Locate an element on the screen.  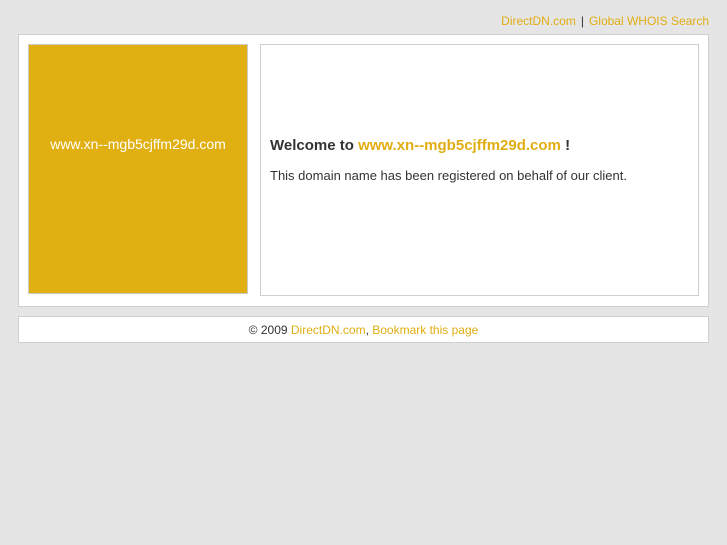
welcome-heading: Welcome to www.xn--mgb5cjffm29d.com ! is located at coordinates (420, 145).